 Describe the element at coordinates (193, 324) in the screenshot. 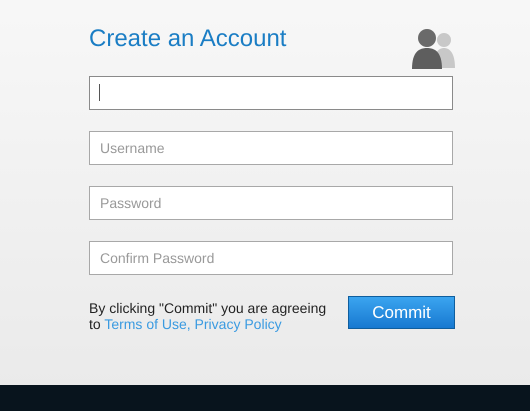

I see `terms-link: Terms of Use, Privacy Policy` at that location.